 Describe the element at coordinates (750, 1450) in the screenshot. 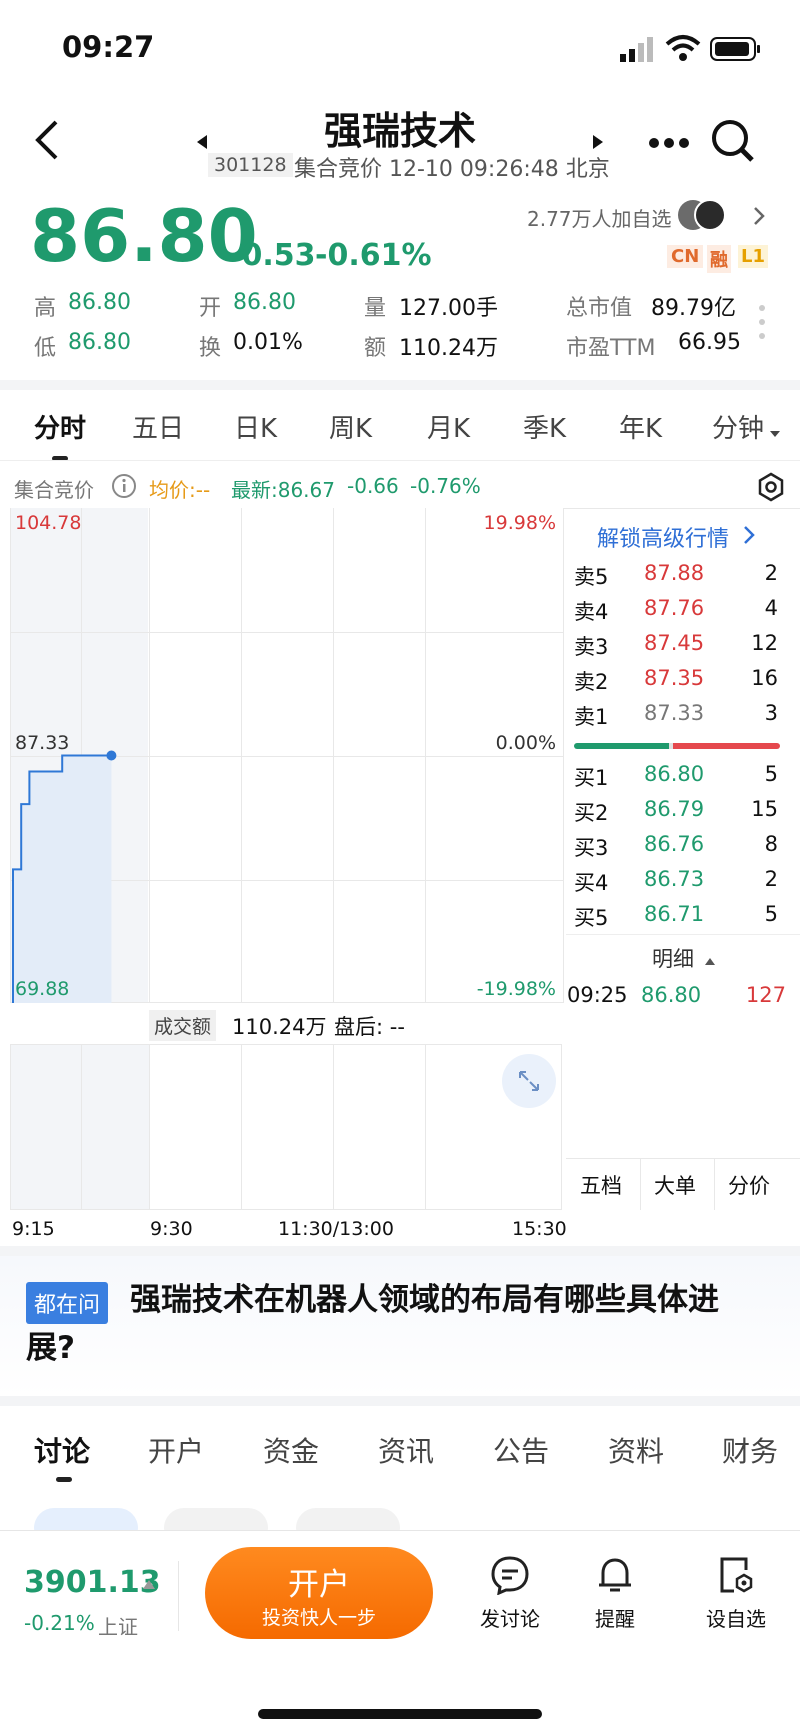

I see `tab-financials: 财务` at that location.